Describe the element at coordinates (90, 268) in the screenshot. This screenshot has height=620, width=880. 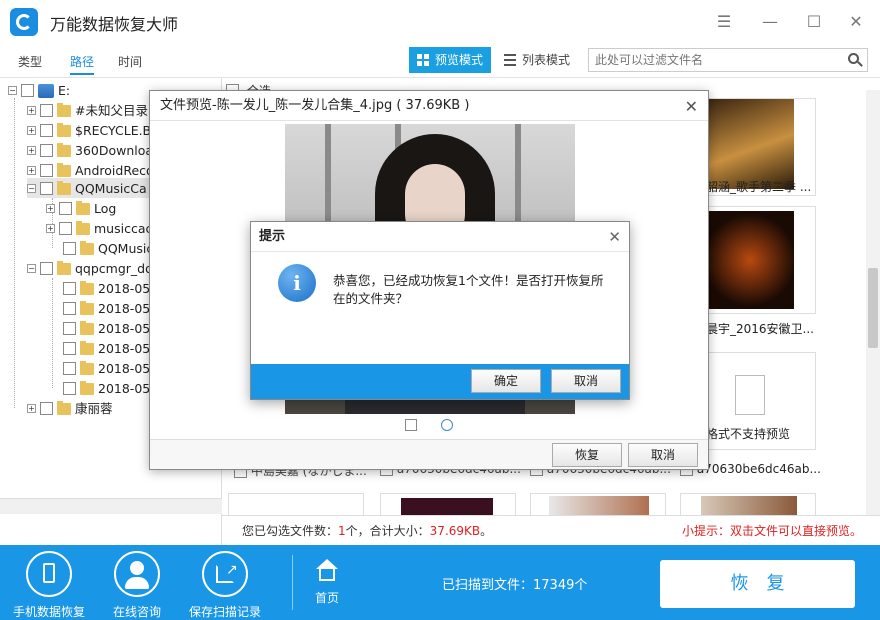
I see `tree-item: − qqpcmgr_do` at that location.